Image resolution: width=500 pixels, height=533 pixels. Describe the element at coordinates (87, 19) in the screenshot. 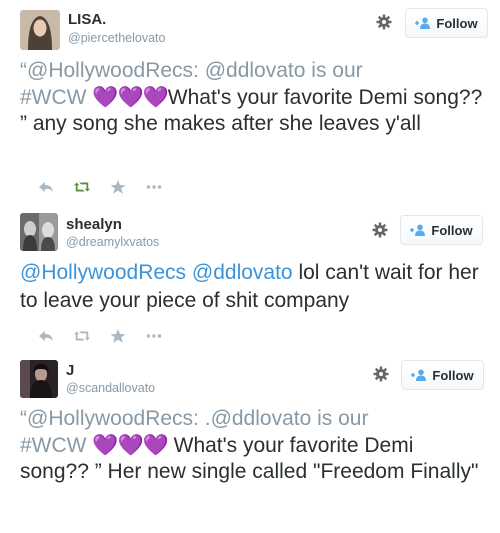

I see `display-name: LISA.` at that location.